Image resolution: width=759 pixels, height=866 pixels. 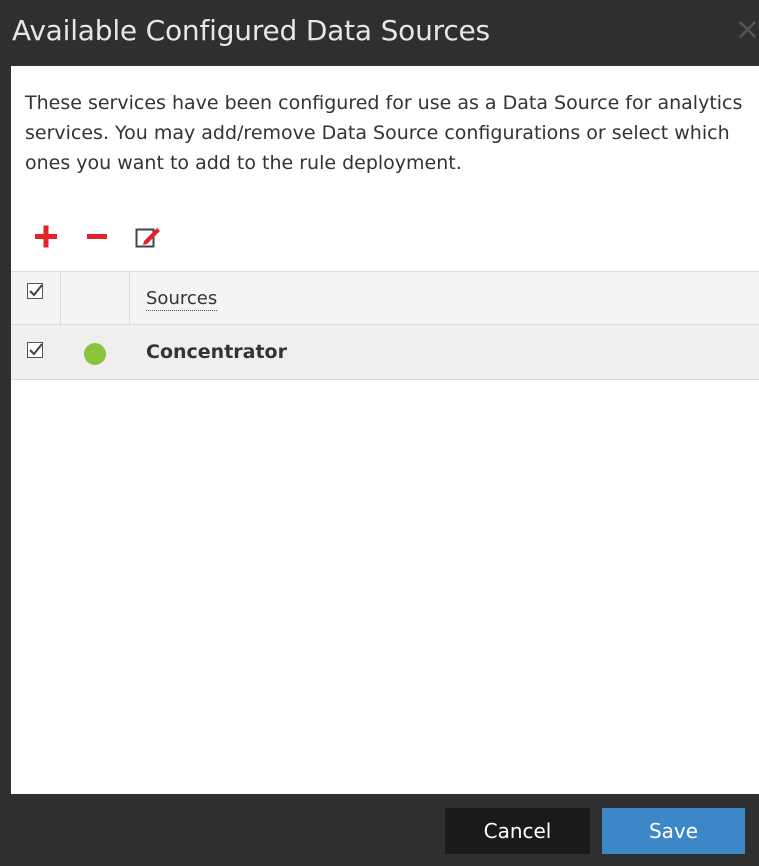 I want to click on add-button, so click(x=48, y=237).